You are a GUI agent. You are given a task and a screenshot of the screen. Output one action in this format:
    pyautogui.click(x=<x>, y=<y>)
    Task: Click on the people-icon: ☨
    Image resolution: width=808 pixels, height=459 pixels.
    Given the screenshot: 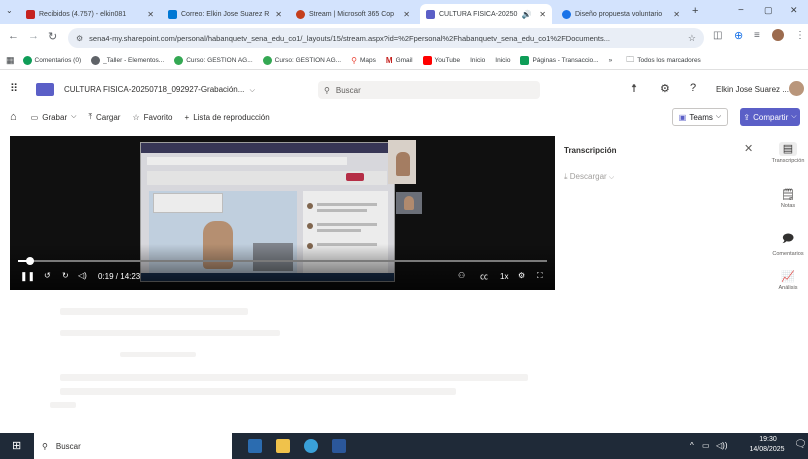 What is the action you would take?
    pyautogui.click(x=634, y=88)
    